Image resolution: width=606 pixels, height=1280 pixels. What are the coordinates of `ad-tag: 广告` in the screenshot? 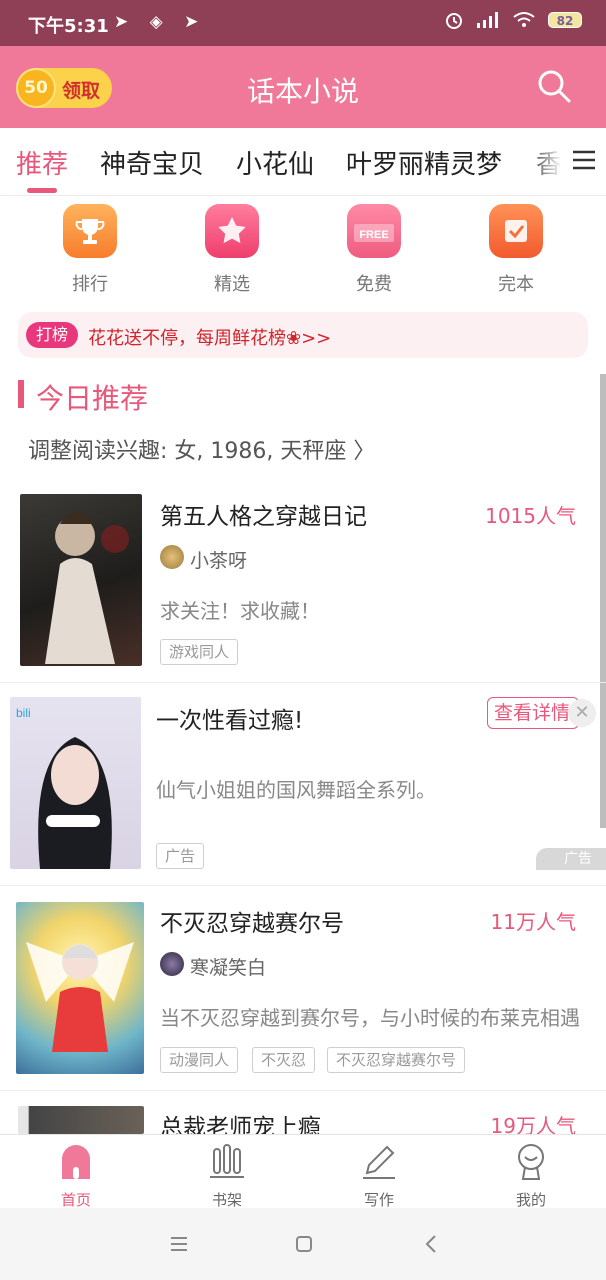 It's located at (180, 856).